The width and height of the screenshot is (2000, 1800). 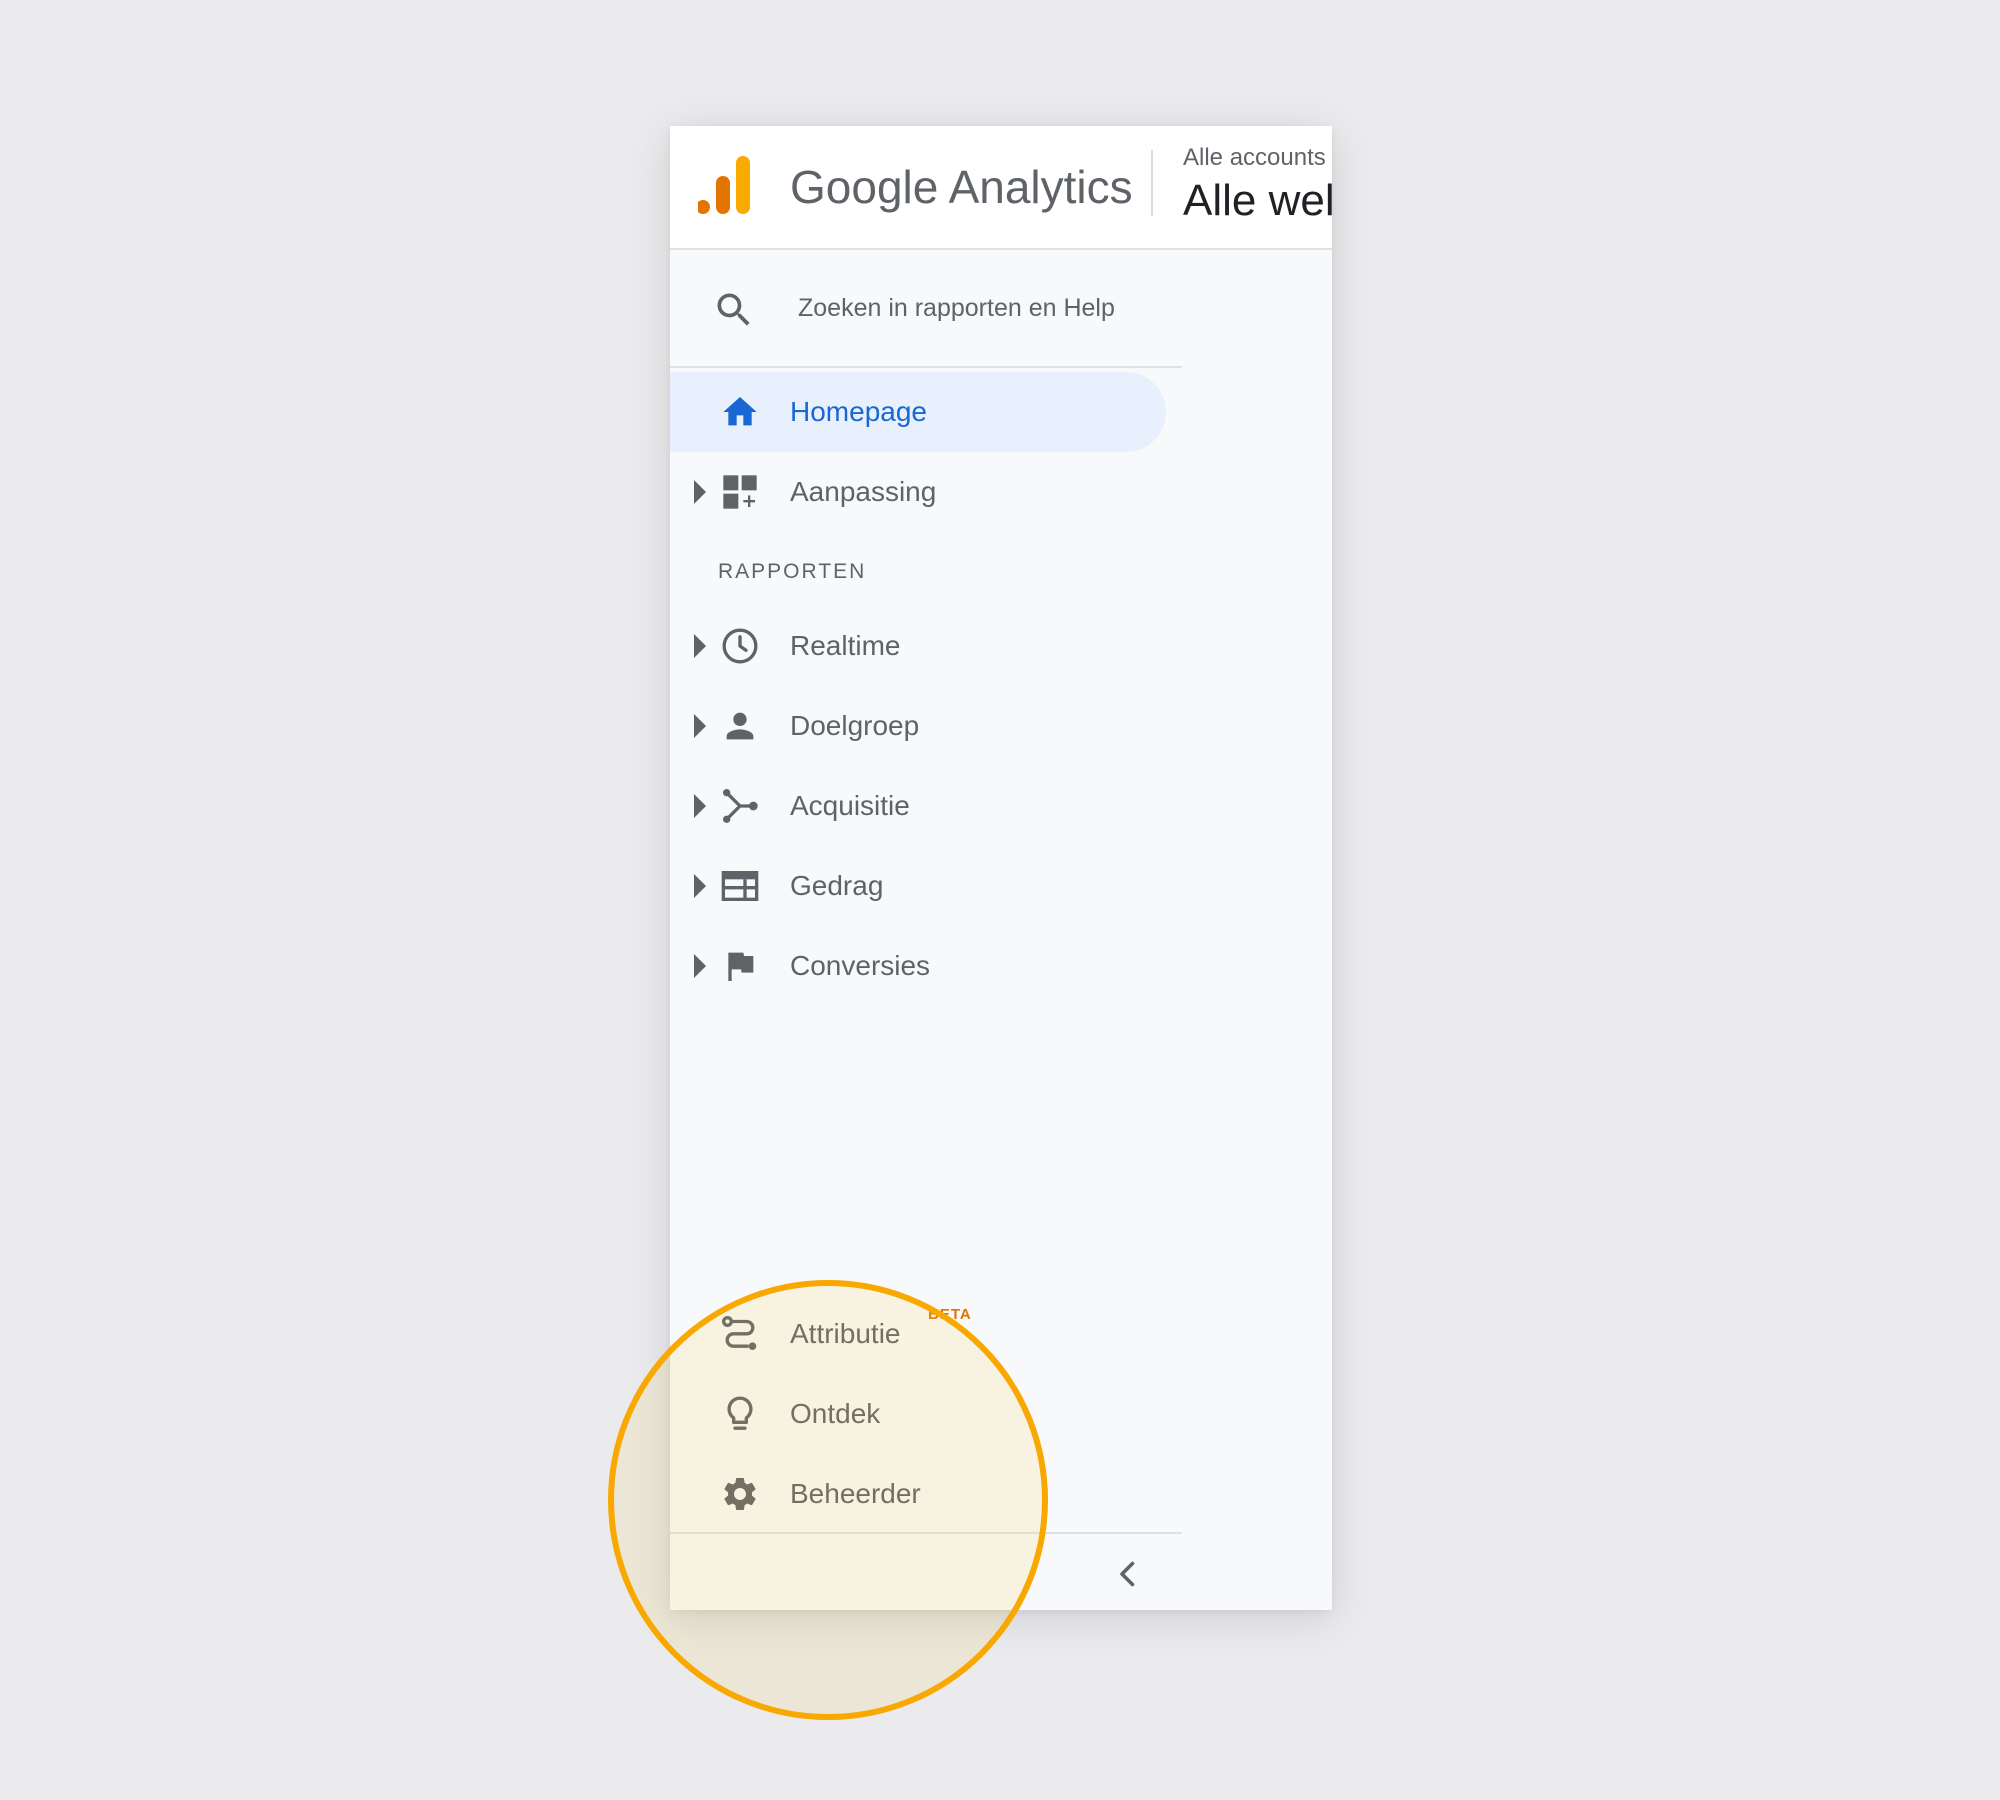 I want to click on nav-item-customization: Aanpassing, so click(x=918, y=492).